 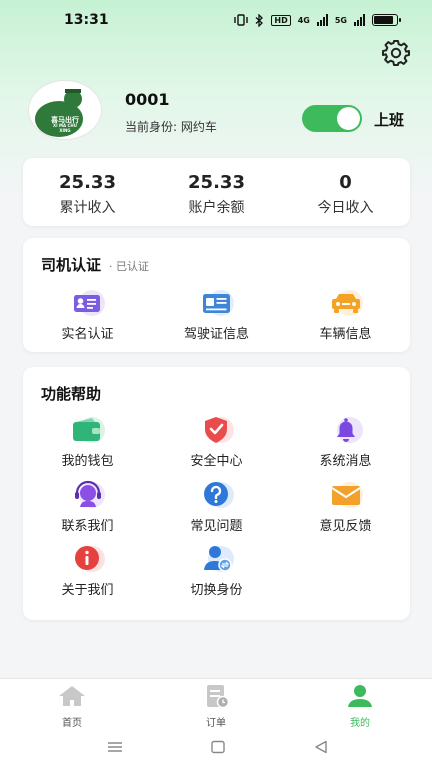 I want to click on battery-level, so click(x=383, y=20).